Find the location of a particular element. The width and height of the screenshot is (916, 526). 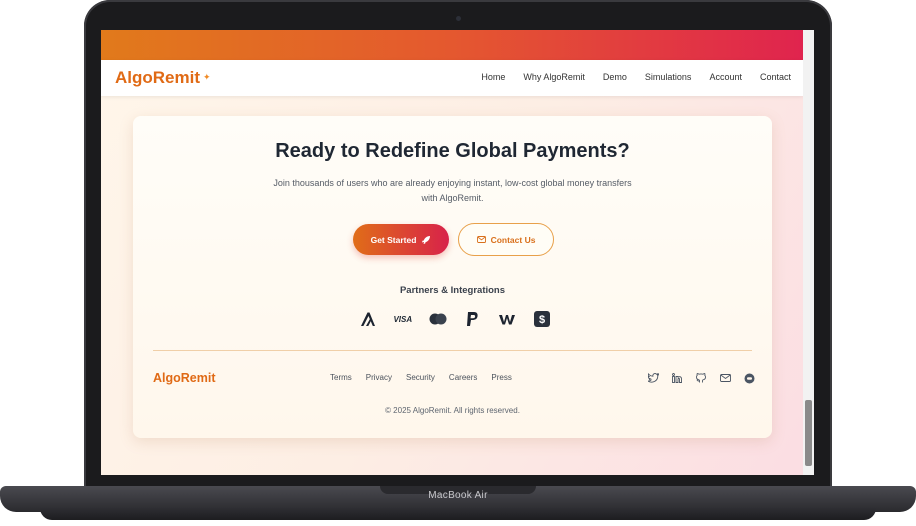

footer-links: Terms Privacy Security Careers Press is located at coordinates (428, 377).